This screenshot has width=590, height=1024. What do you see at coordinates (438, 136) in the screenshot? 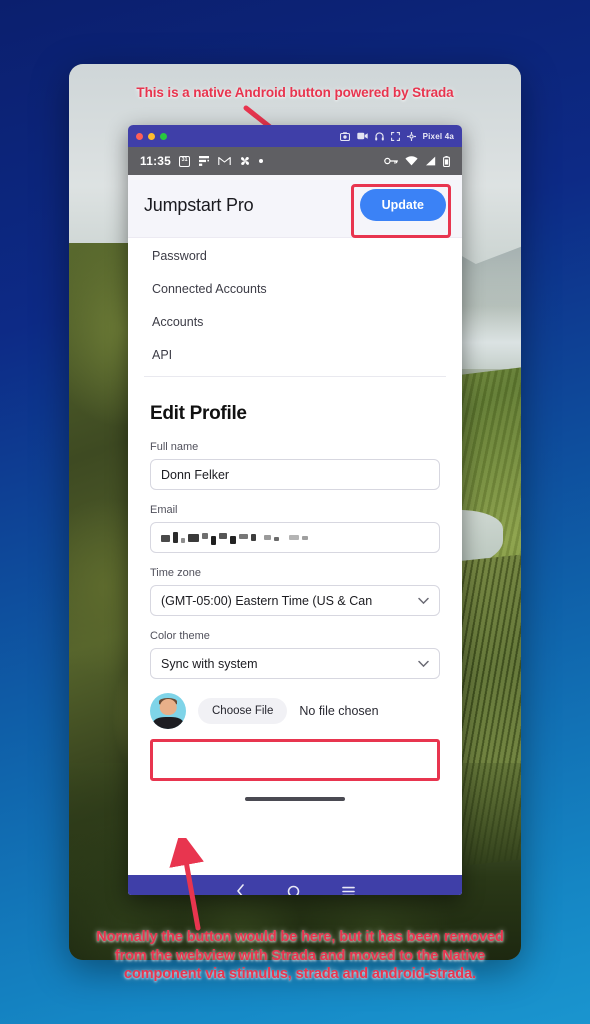
I see `device-name-label: Pixel 4a` at bounding box center [438, 136].